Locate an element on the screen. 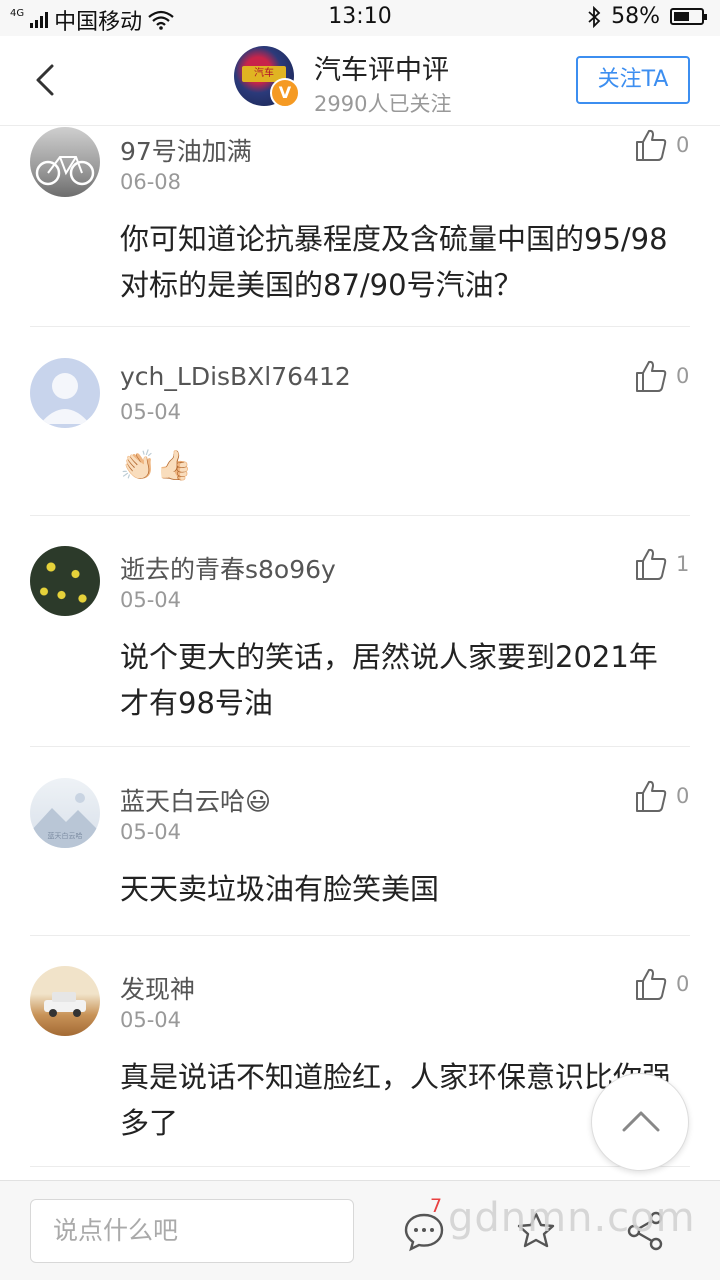 The width and height of the screenshot is (720, 1280). comment-username: 逝去的青春s8o96y is located at coordinates (228, 568).